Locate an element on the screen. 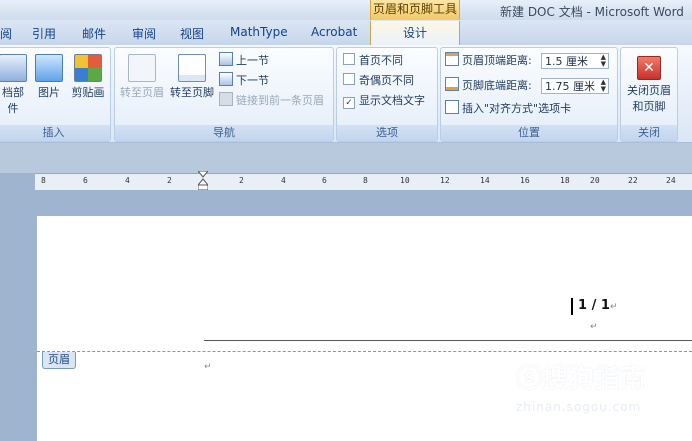  close-header-footer-label-2: 和页脚 is located at coordinates (649, 106).